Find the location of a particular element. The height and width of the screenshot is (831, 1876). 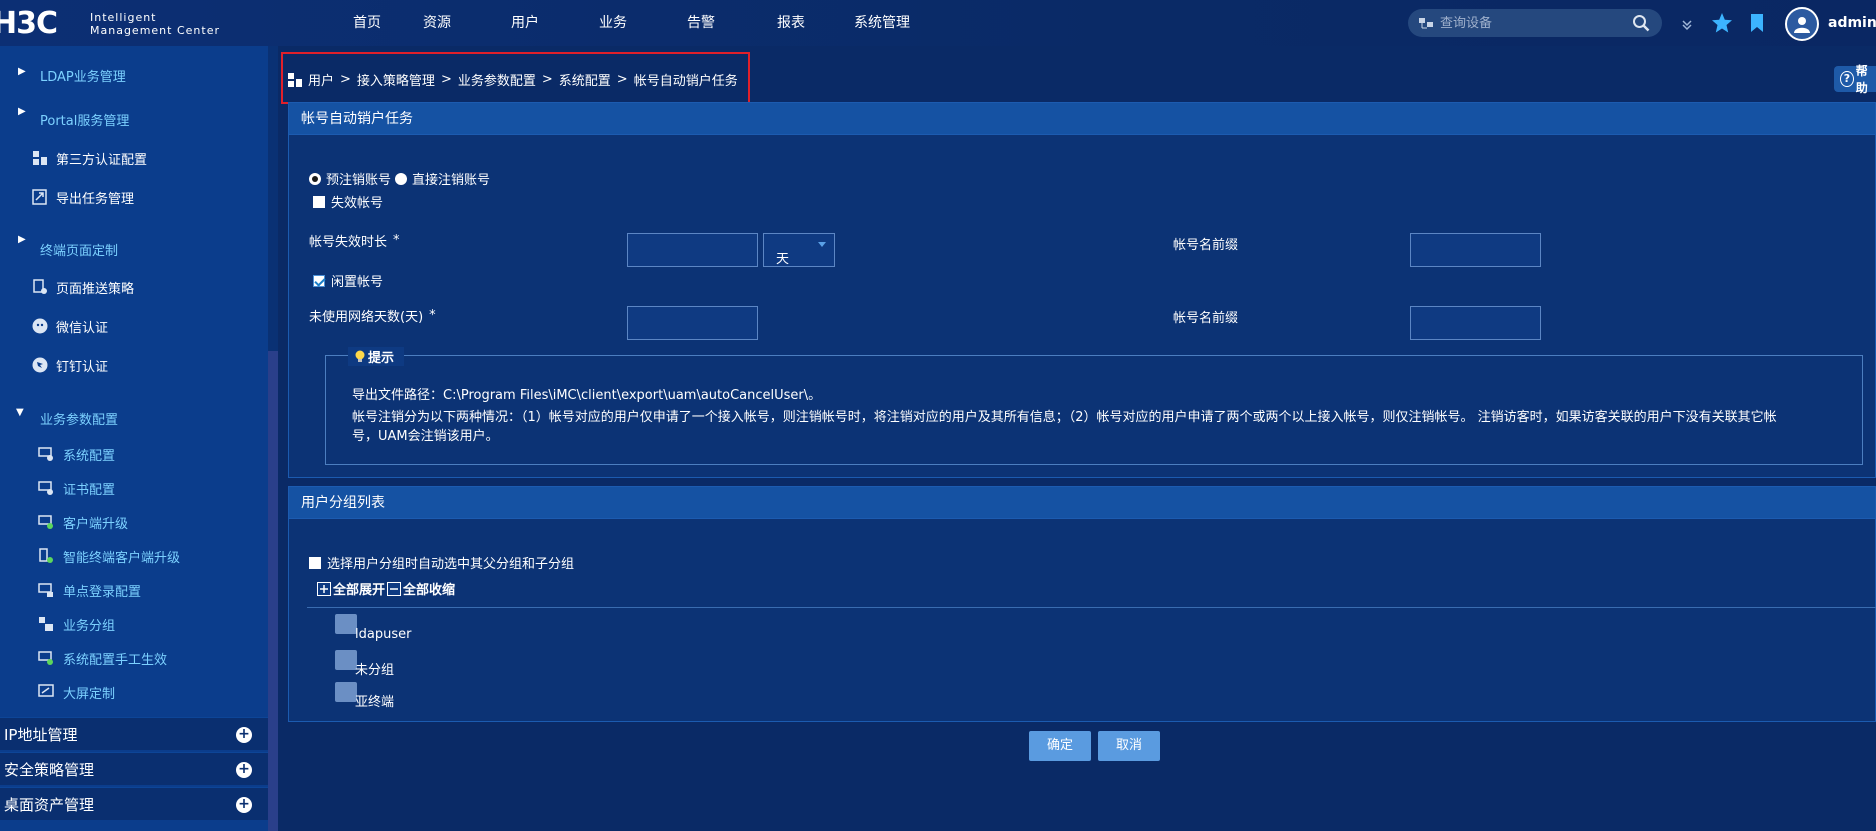

page-push-icon is located at coordinates (40, 286).